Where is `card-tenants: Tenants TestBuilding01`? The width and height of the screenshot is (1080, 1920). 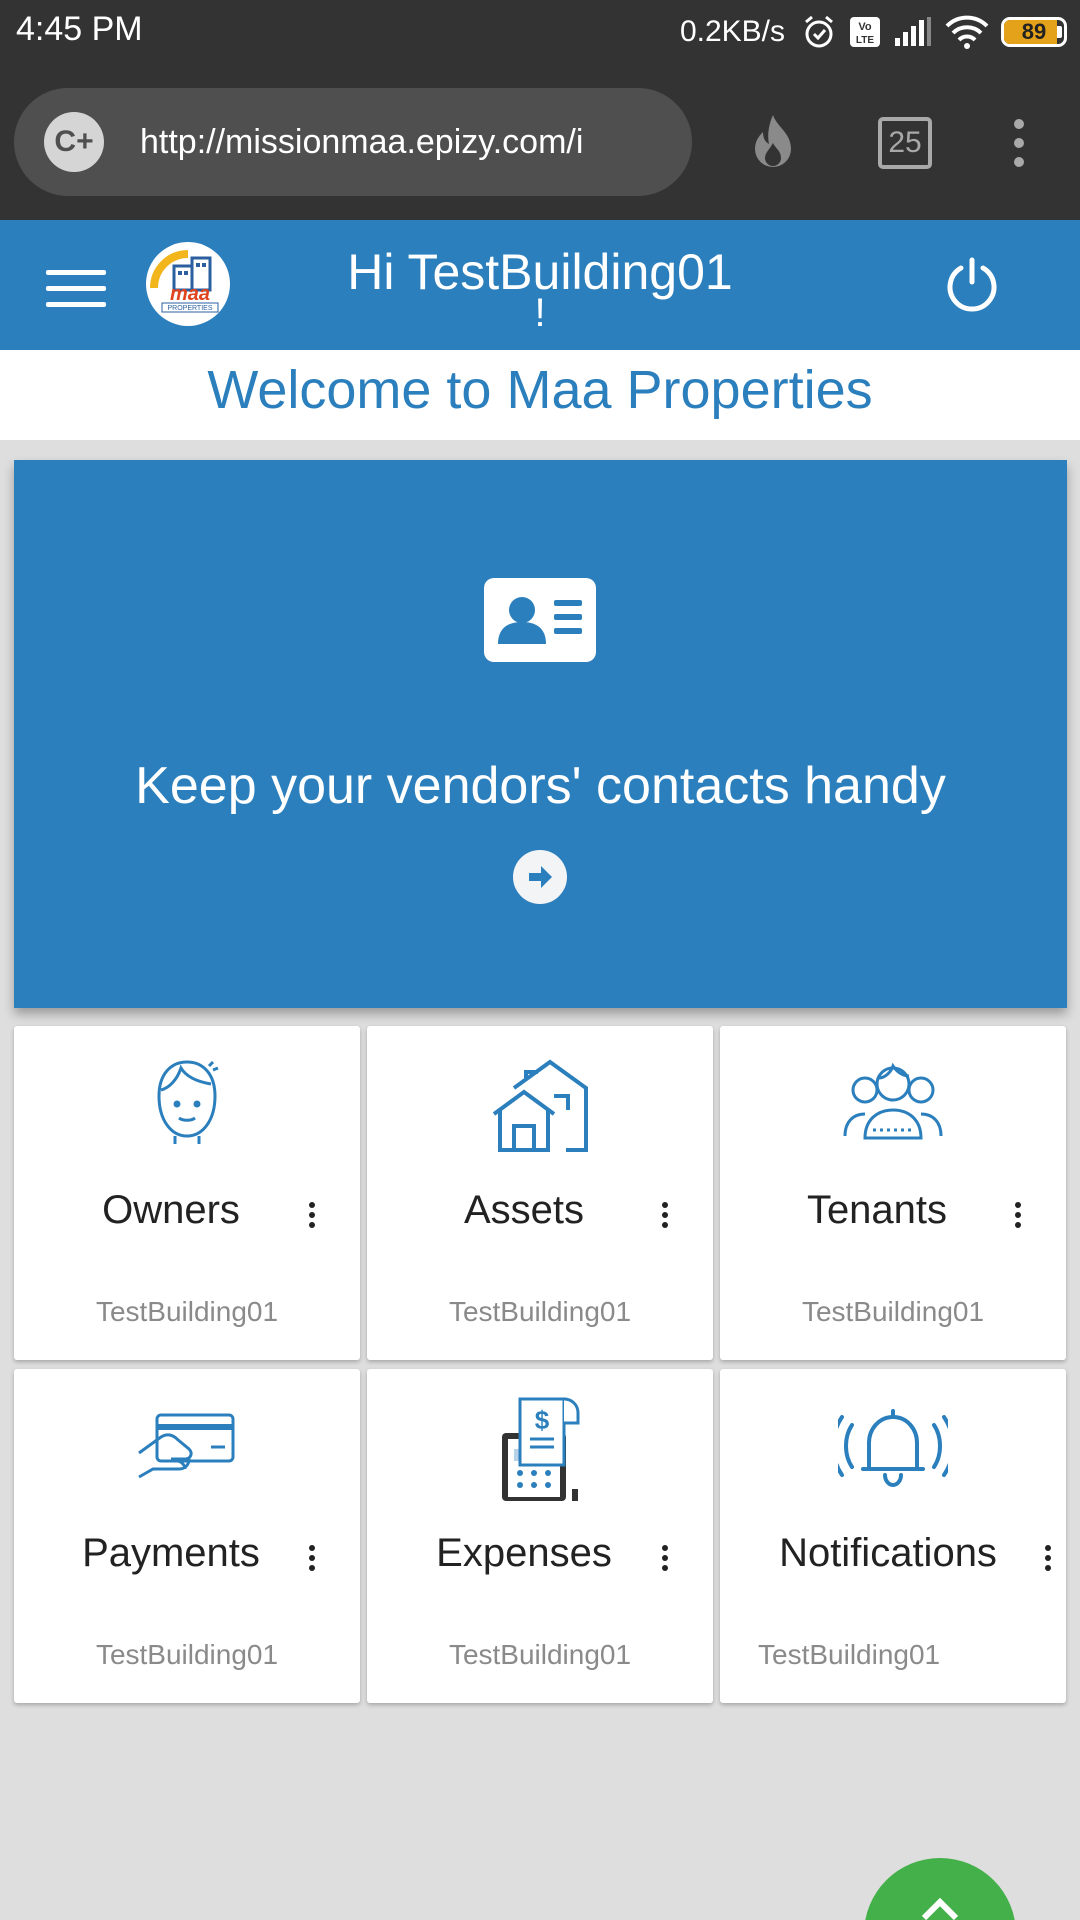 card-tenants: Tenants TestBuilding01 is located at coordinates (893, 1193).